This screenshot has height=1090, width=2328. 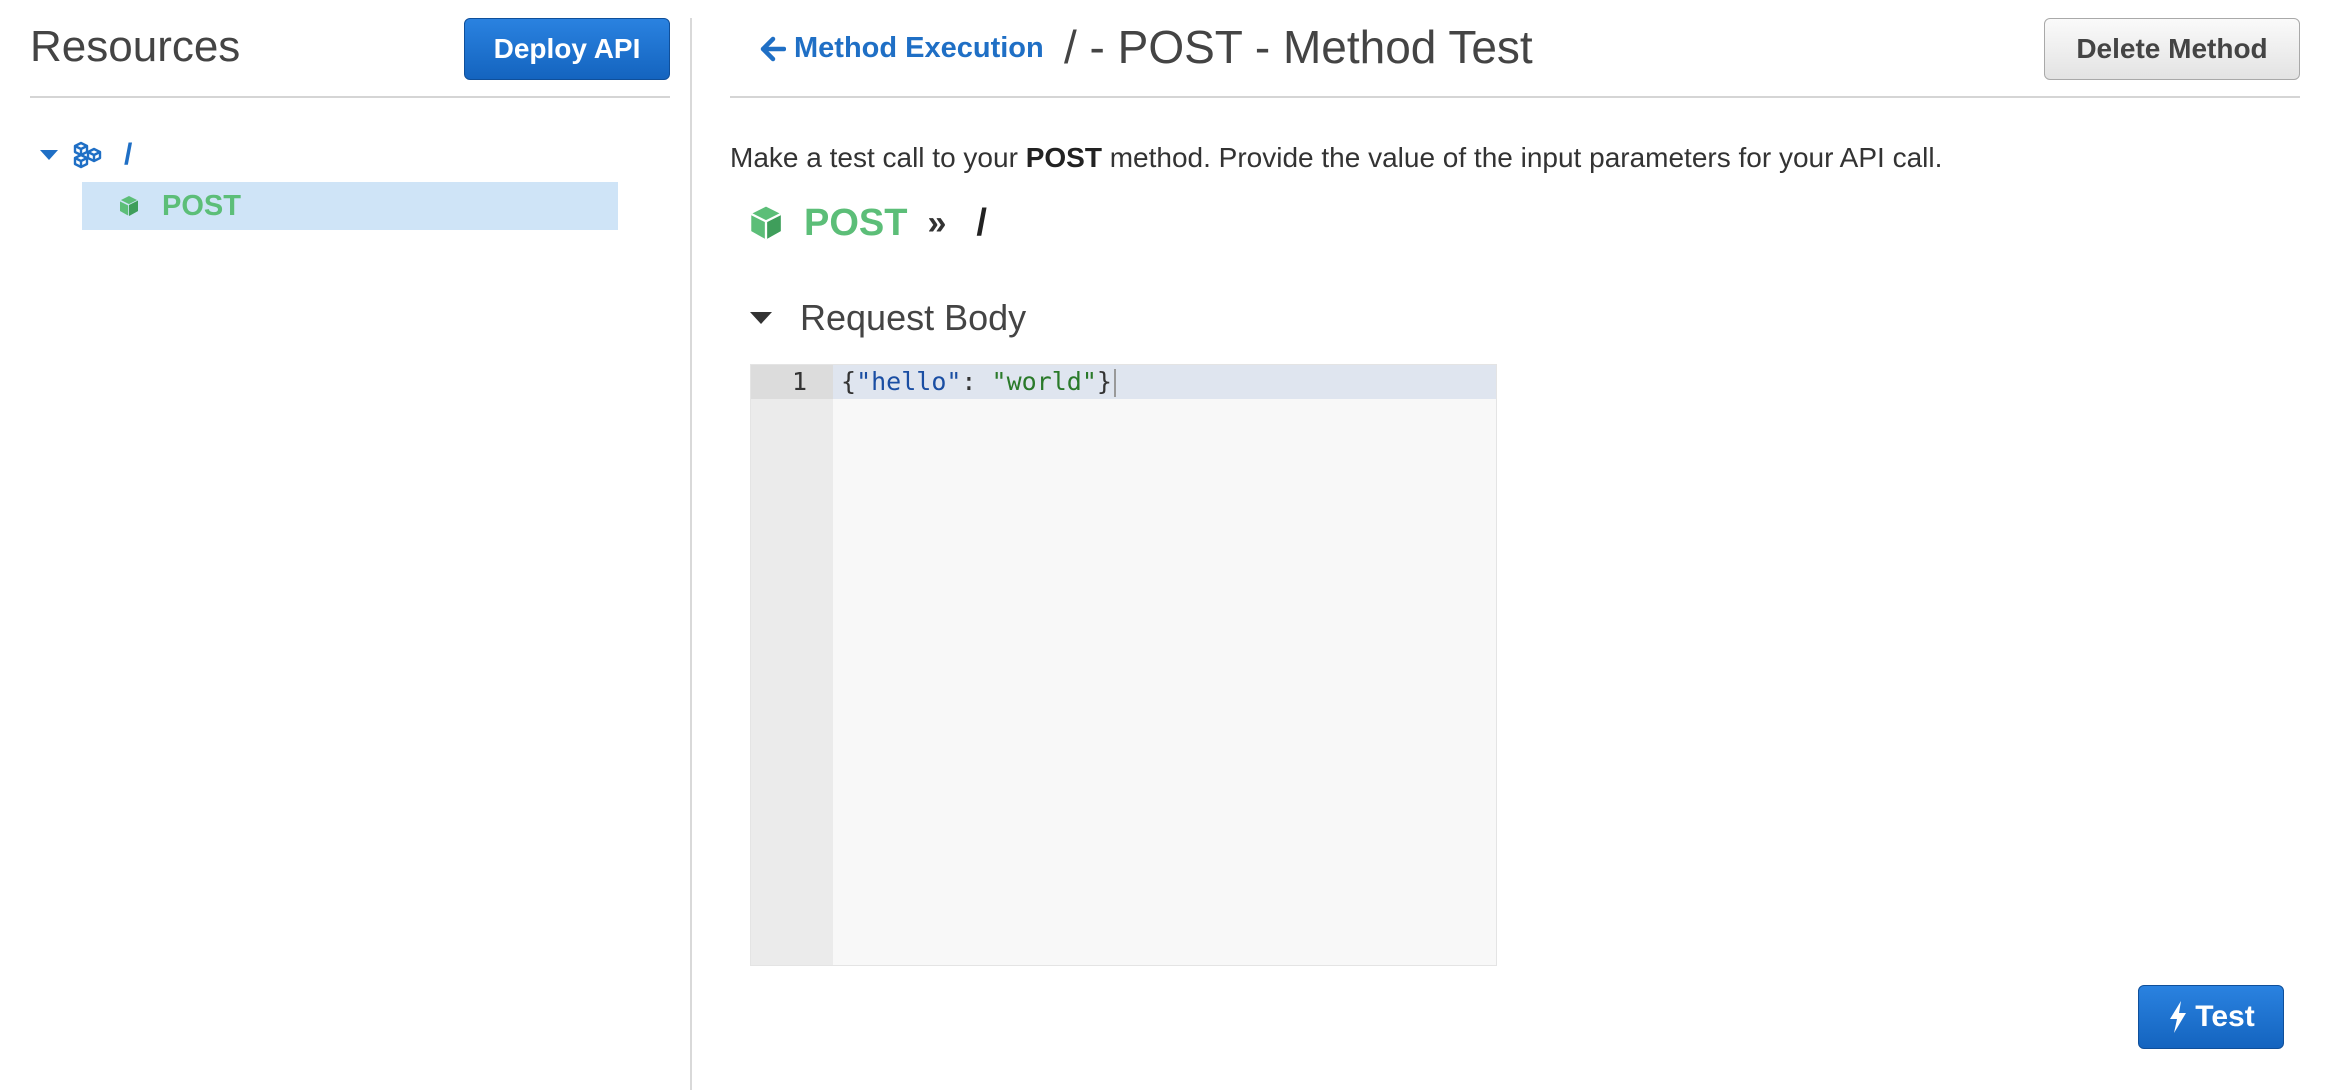 I want to click on request-body-title: Request Body, so click(x=913, y=317).